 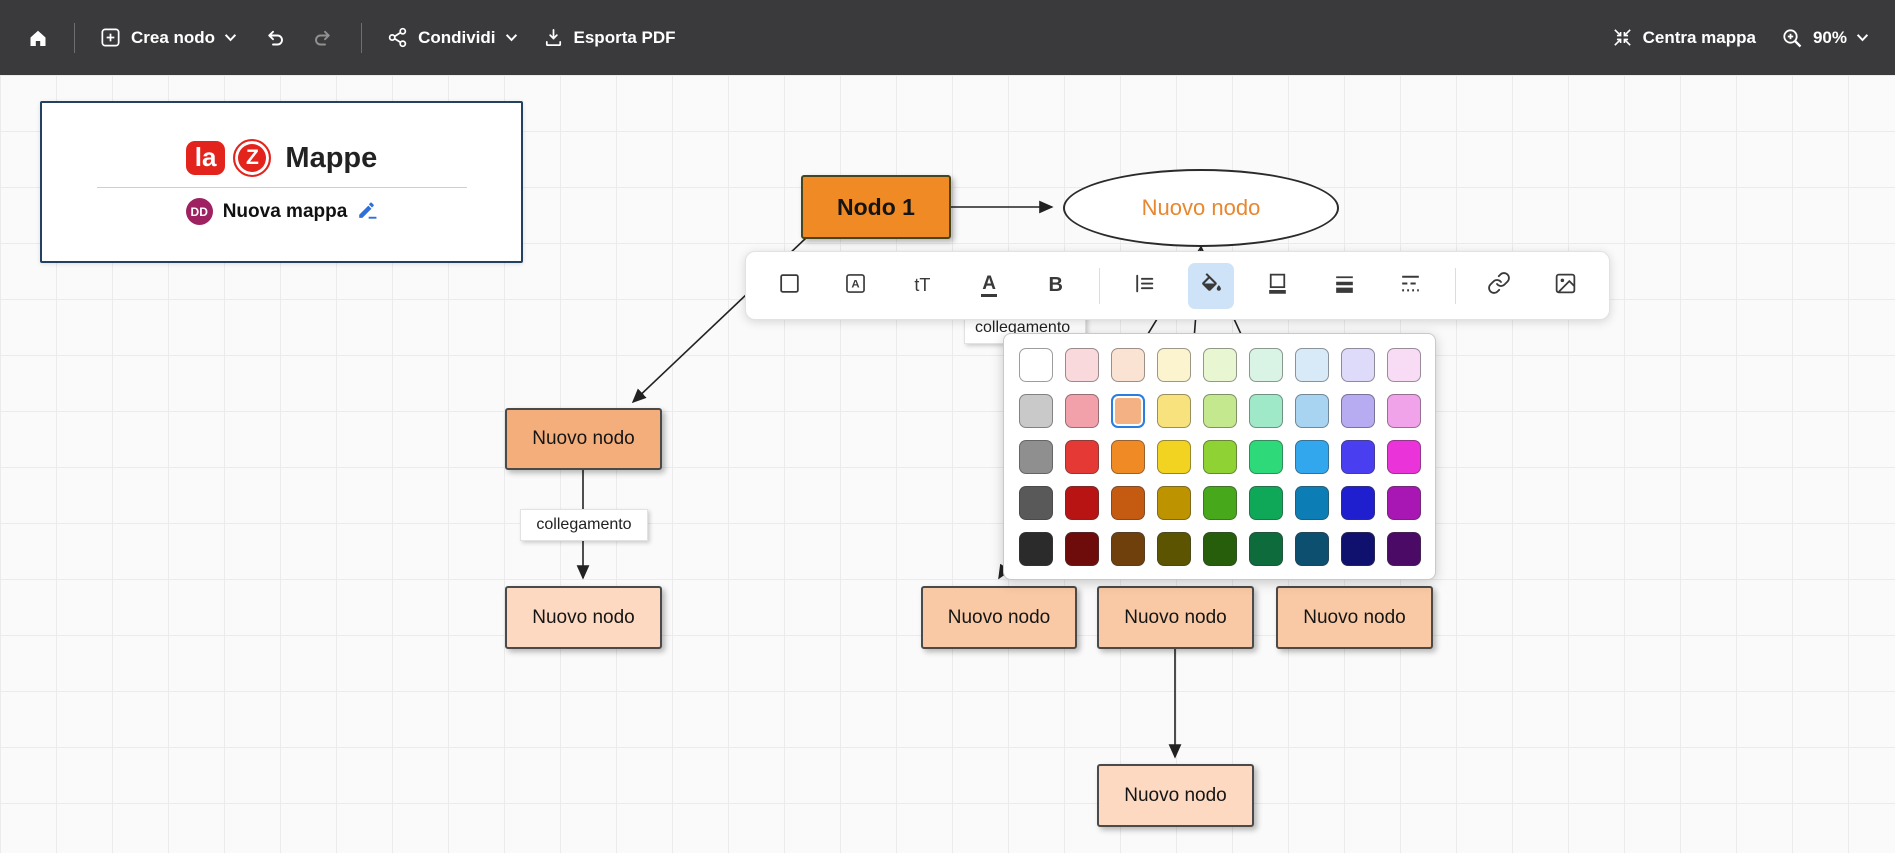 I want to click on align-icon, so click(x=1144, y=286).